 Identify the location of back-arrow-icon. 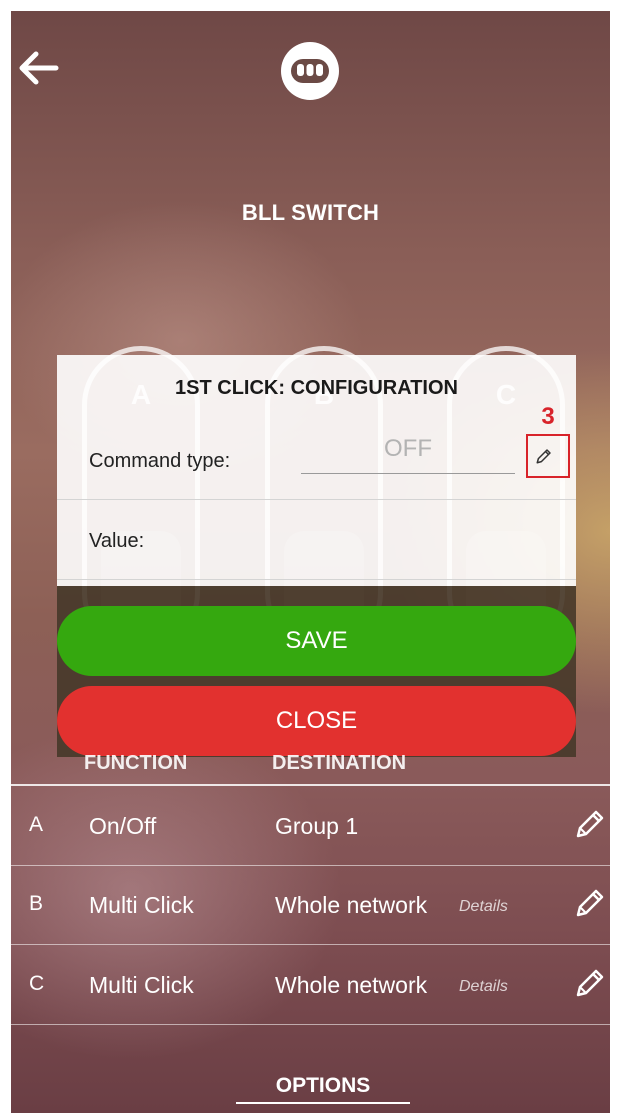
(38, 68).